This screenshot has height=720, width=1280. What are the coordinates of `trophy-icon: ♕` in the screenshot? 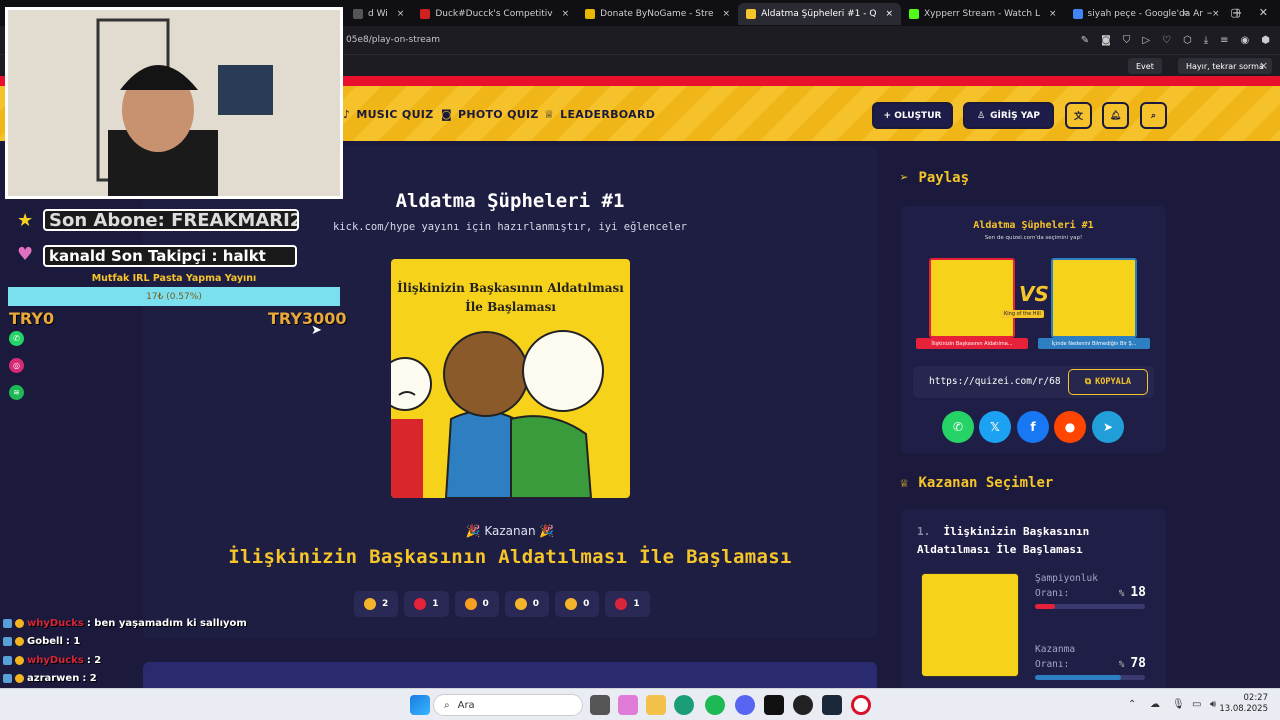 It's located at (549, 114).